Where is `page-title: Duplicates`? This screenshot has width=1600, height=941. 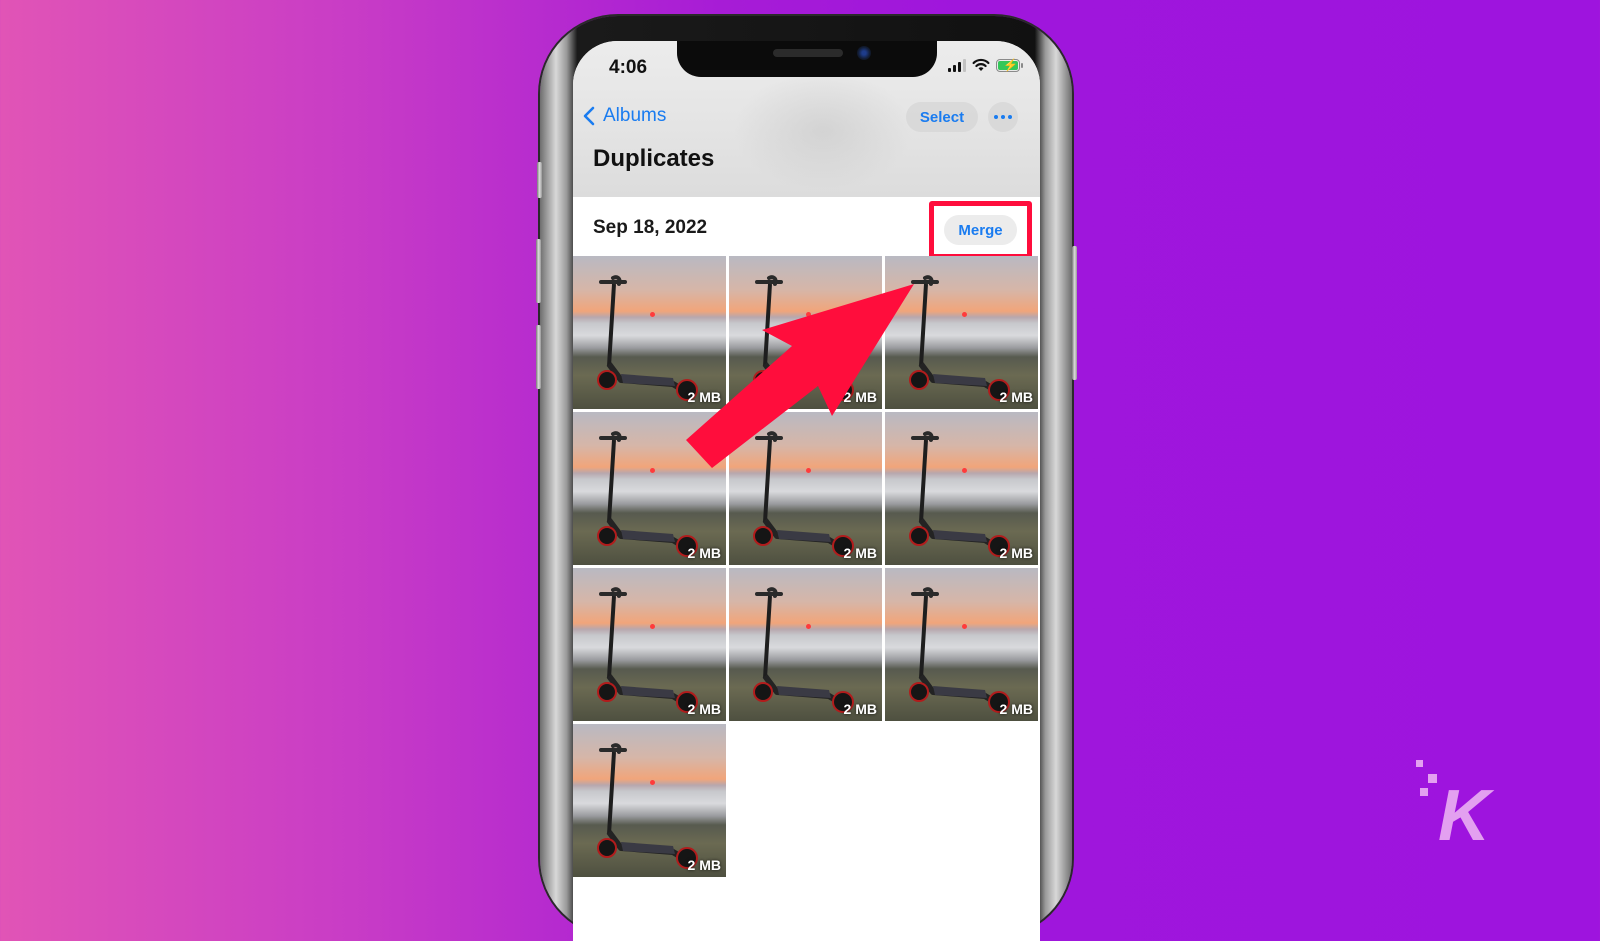
page-title: Duplicates is located at coordinates (654, 158).